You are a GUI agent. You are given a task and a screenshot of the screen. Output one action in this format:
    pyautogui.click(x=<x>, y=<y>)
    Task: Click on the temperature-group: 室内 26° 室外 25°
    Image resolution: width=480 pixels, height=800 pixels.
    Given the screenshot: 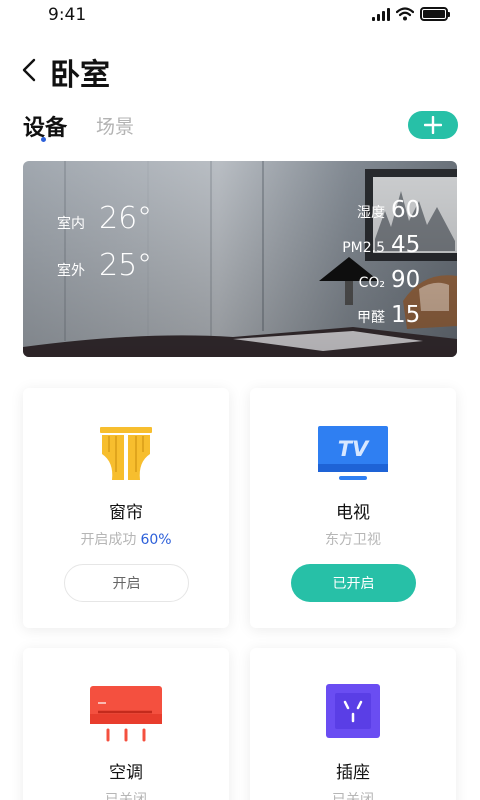 What is the action you would take?
    pyautogui.click(x=104, y=248)
    